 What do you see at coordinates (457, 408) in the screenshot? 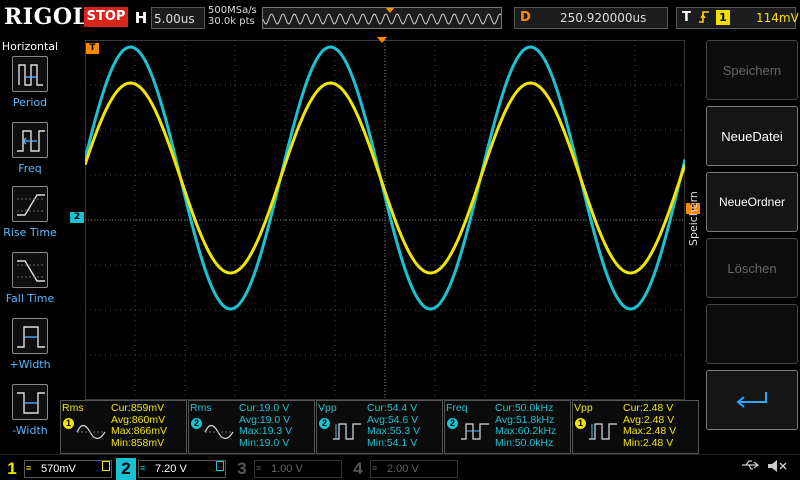
I see `measurement-name: Freq` at bounding box center [457, 408].